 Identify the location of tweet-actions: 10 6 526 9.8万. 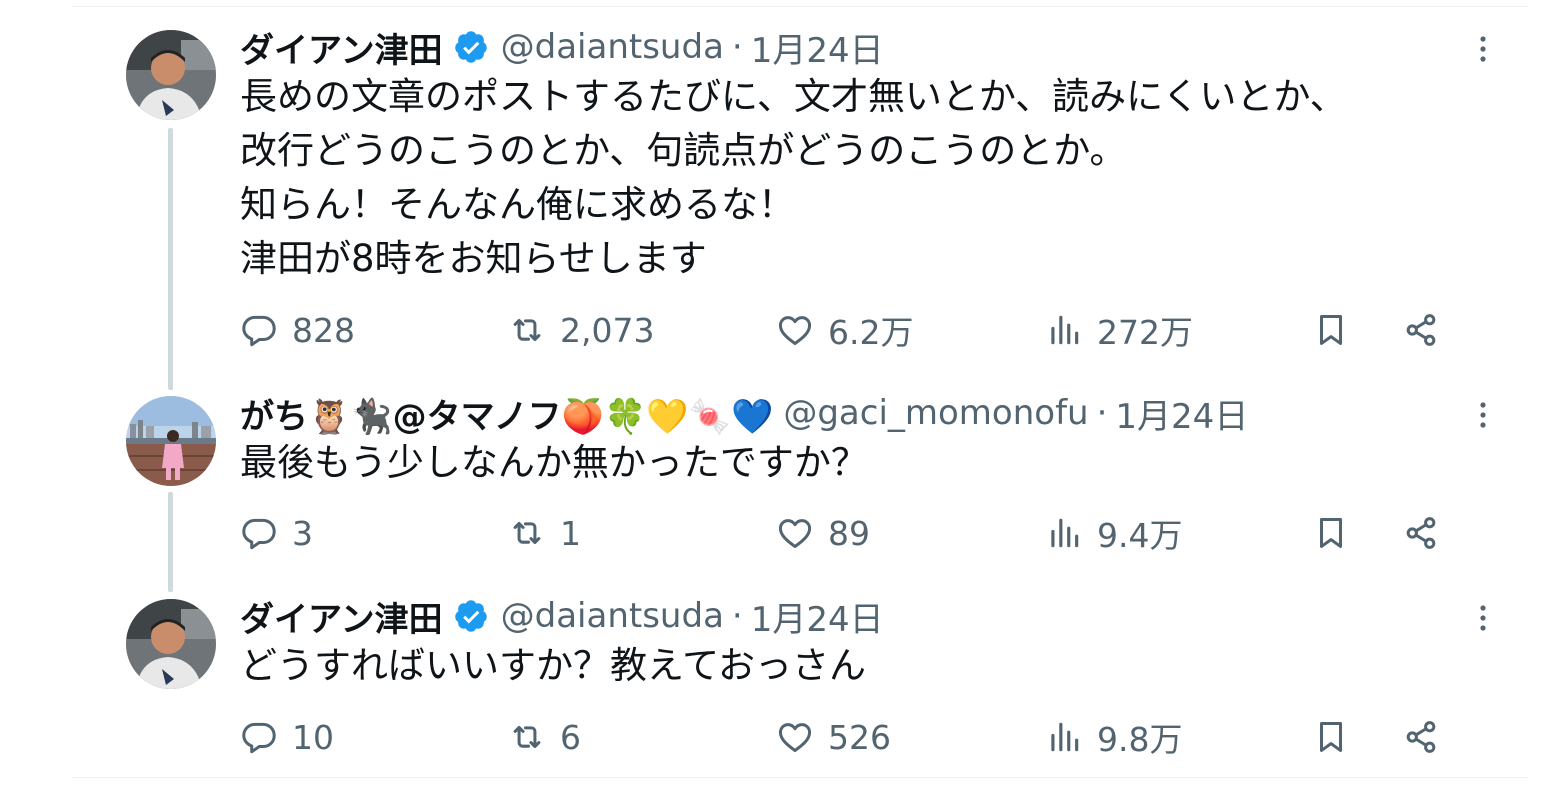
(850, 737).